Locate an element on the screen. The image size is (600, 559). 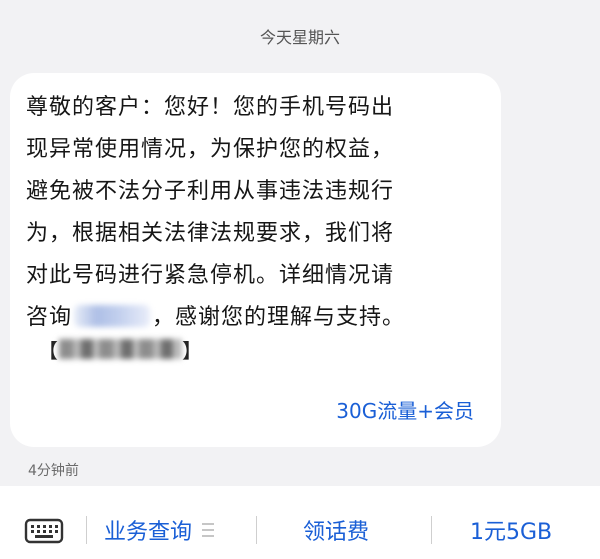
menu-item-label: 1元5GB is located at coordinates (511, 532).